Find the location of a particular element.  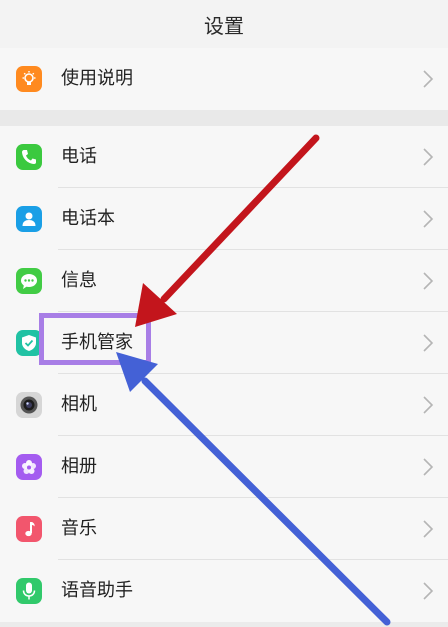

contacts-icon is located at coordinates (29, 219).